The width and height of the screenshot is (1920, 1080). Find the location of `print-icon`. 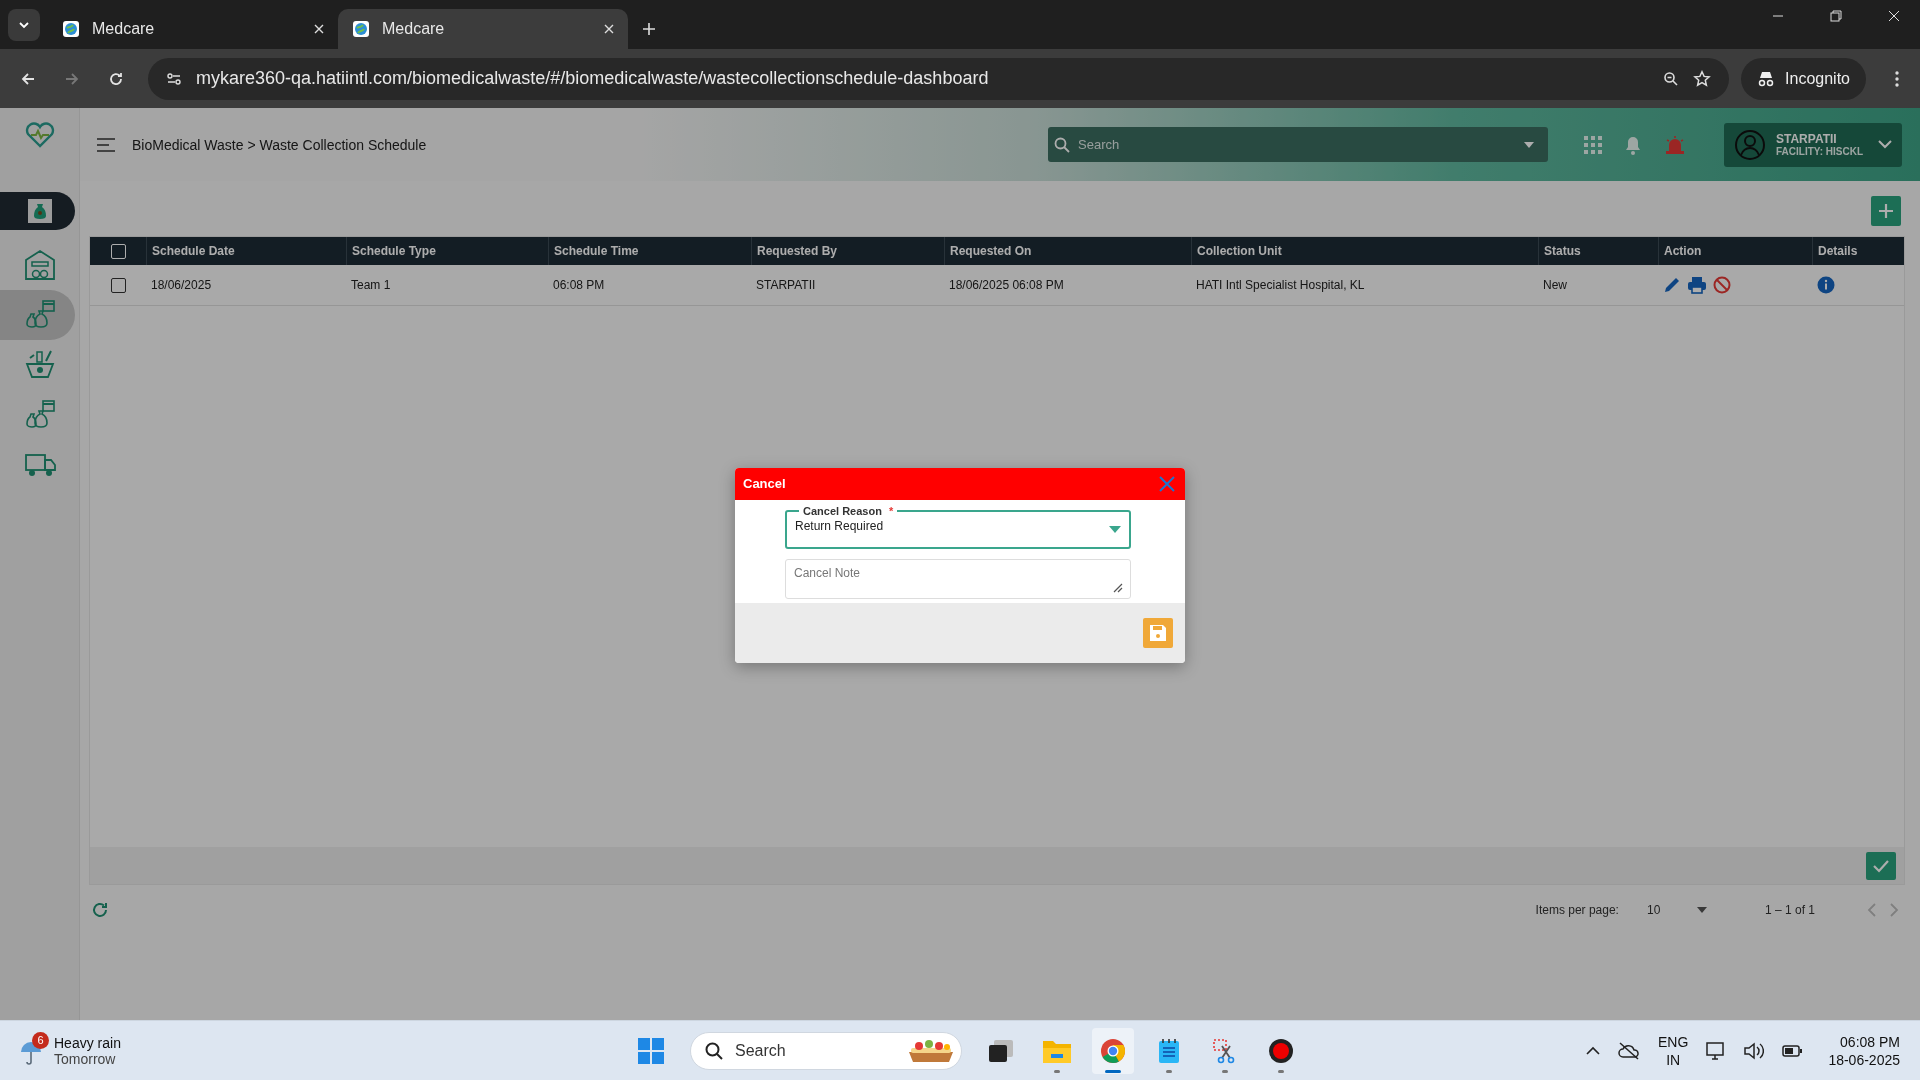

print-icon is located at coordinates (1697, 285).